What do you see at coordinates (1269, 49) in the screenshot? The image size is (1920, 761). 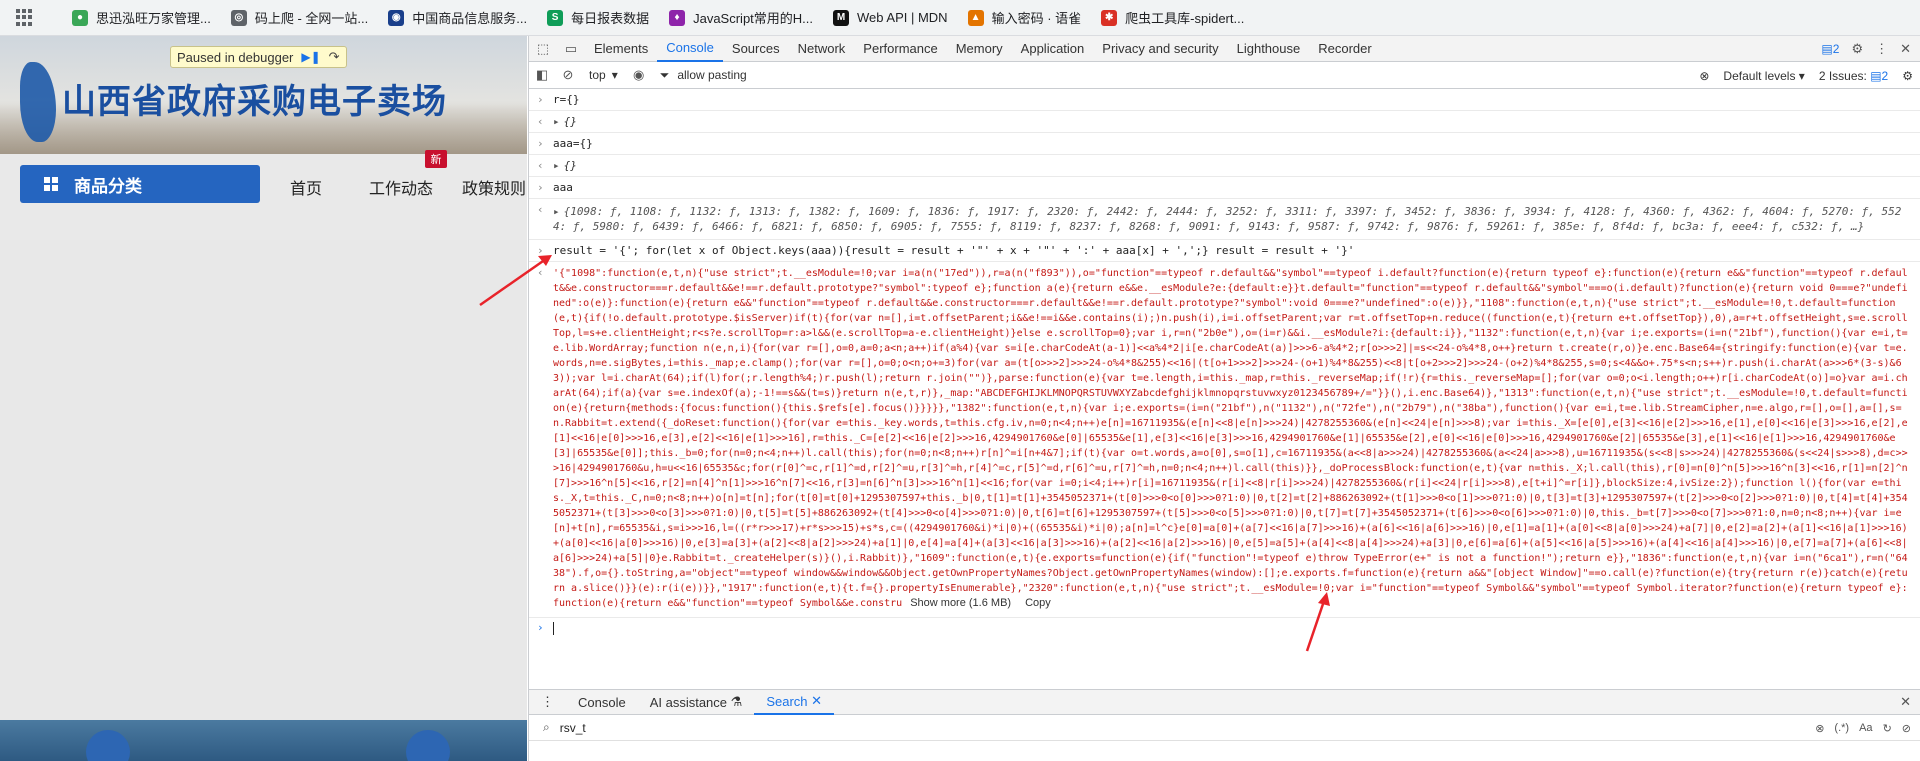 I see `tab-lighthouse: Lighthouse` at bounding box center [1269, 49].